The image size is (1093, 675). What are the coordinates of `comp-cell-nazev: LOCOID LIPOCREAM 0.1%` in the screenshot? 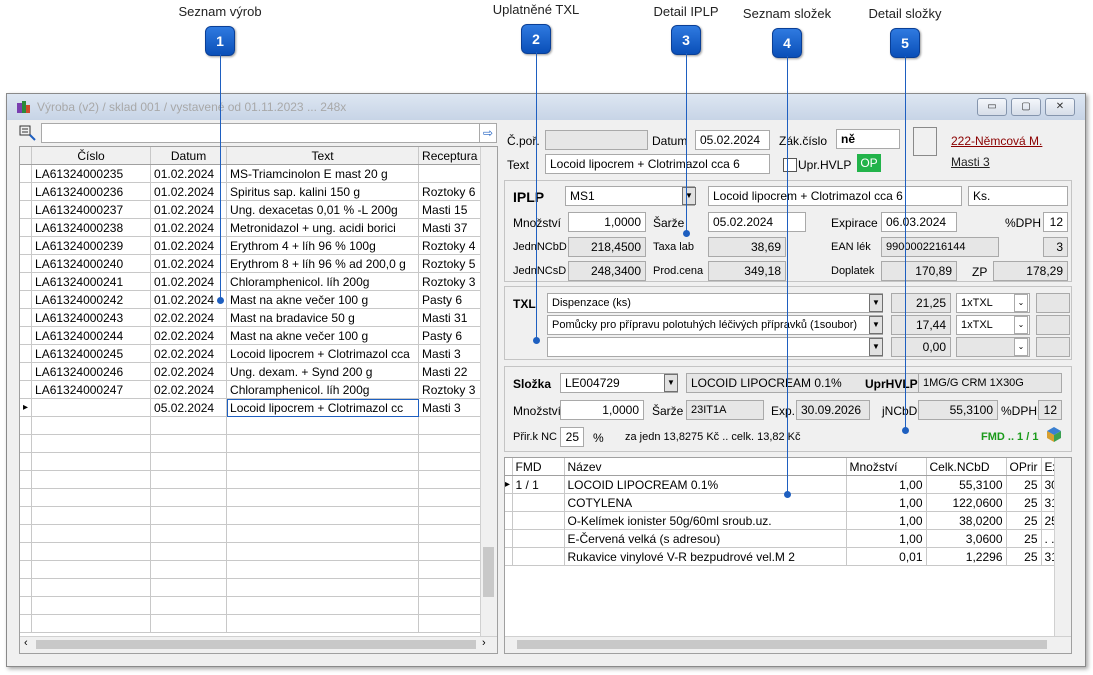 It's located at (705, 484).